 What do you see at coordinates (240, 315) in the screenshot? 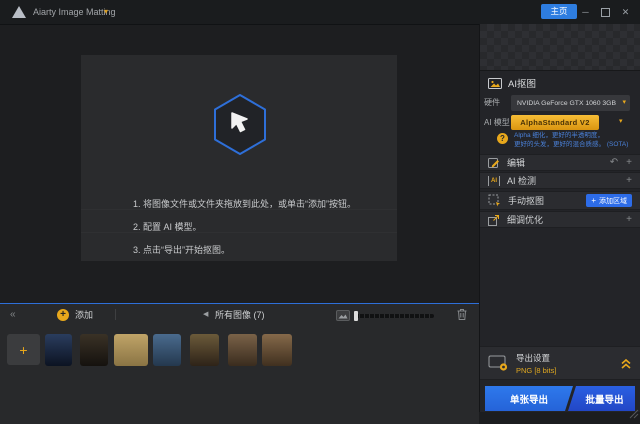
I see `all-images-label: 所有图像 (7)` at bounding box center [240, 315].